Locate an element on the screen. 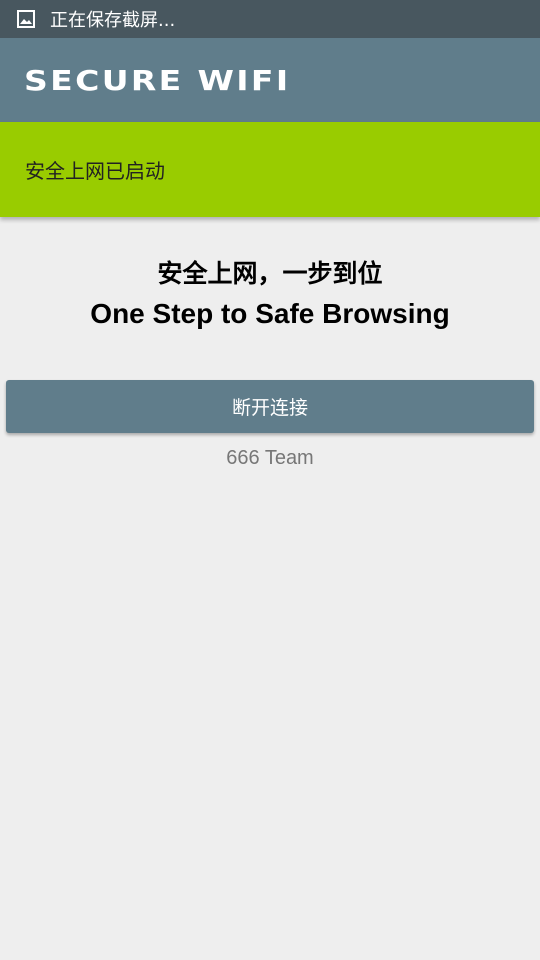  disconnect-button: 断开连接 is located at coordinates (270, 406).